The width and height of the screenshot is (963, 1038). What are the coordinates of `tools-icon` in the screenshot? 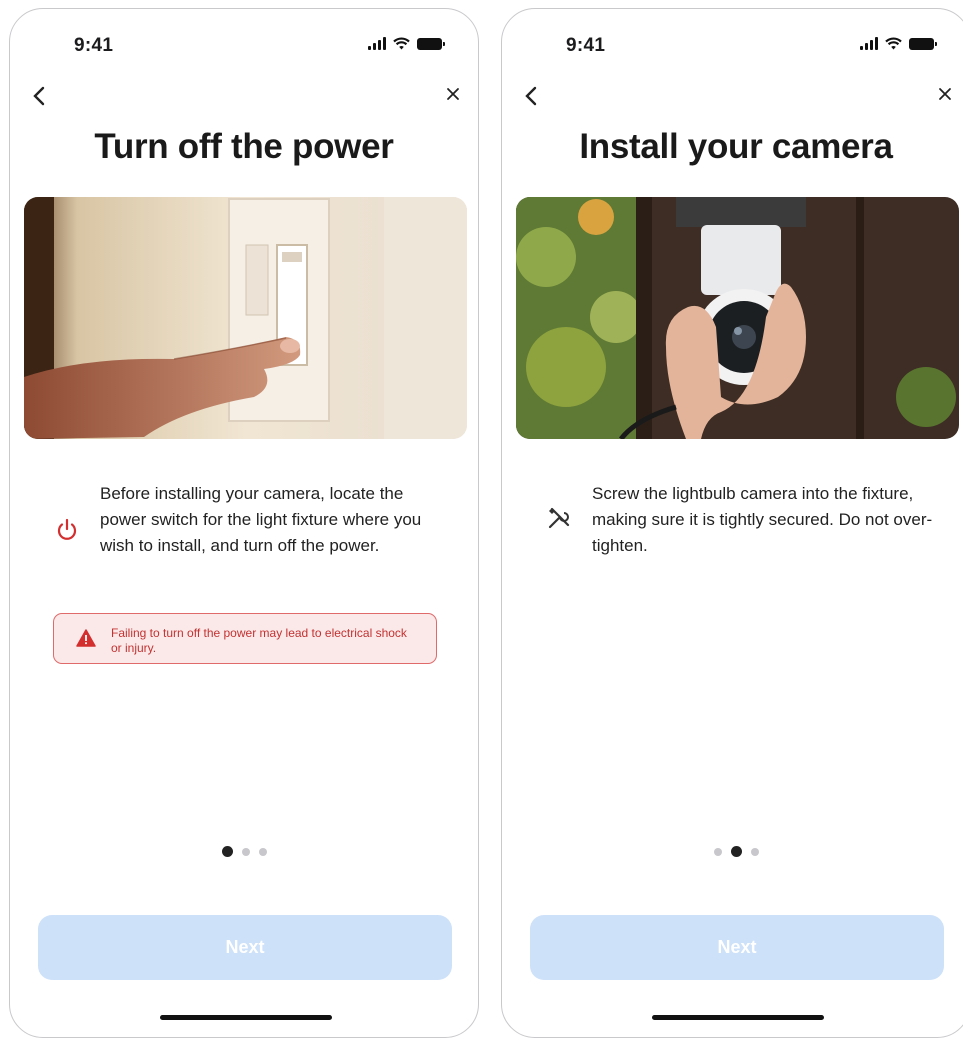 It's located at (559, 518).